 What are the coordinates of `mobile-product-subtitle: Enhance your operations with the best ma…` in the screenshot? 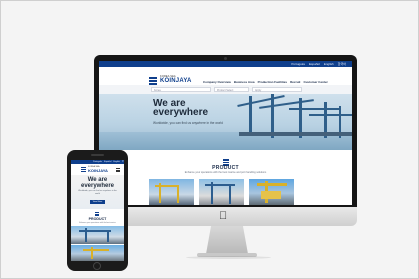 It's located at (97, 223).